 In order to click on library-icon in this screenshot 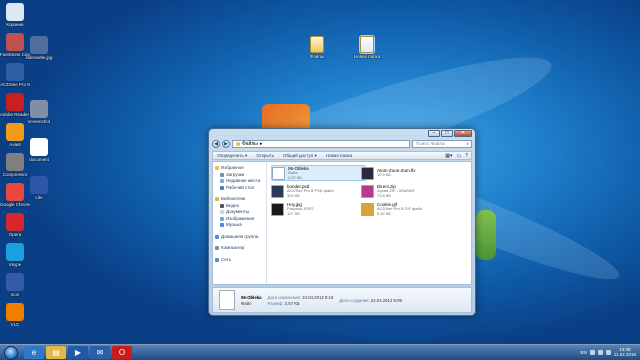, I will do `click(217, 199)`.